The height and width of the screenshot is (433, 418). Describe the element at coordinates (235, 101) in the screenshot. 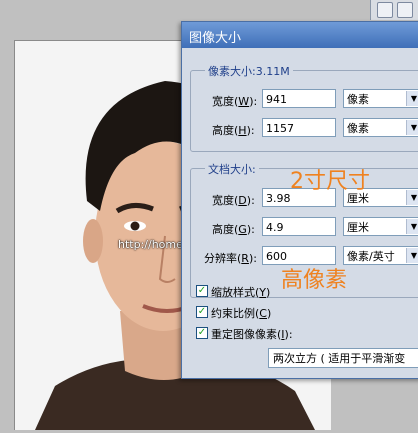

I see `pixel-width-label: 宽度(W):` at that location.